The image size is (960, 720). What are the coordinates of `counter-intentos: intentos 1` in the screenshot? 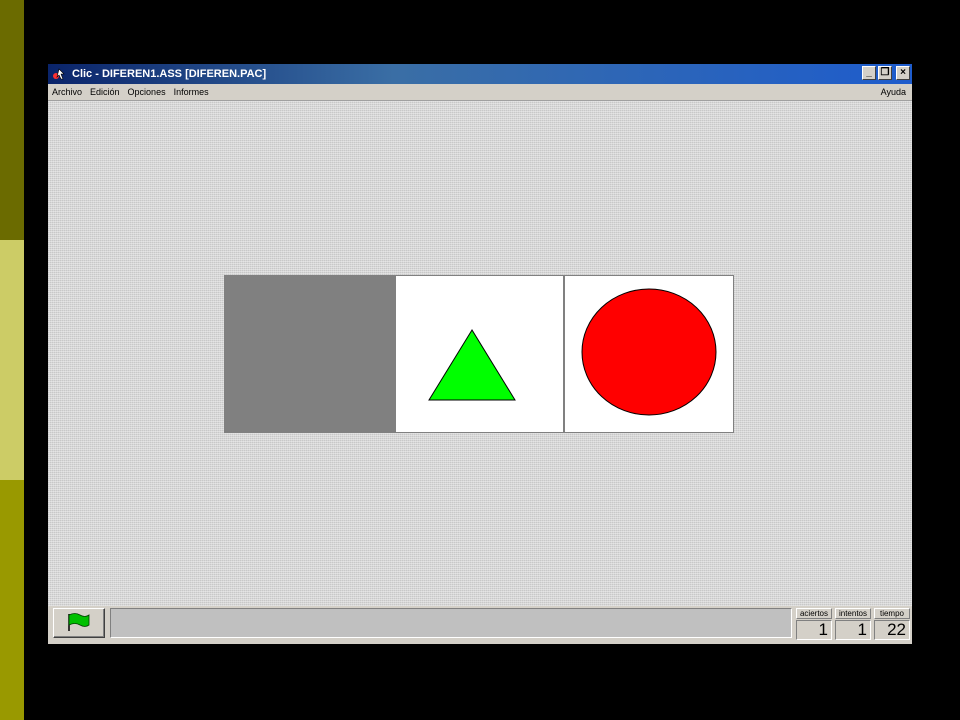 It's located at (853, 624).